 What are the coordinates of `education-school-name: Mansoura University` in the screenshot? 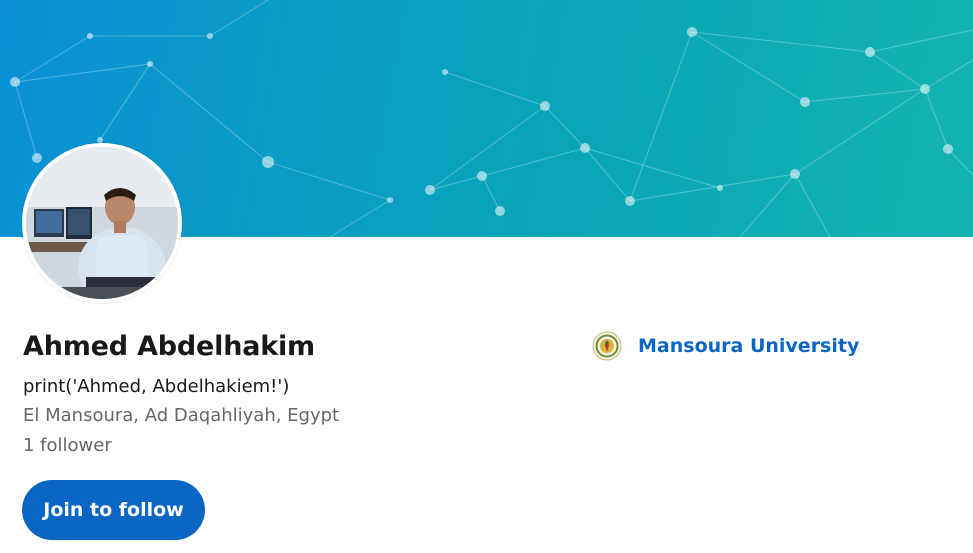 It's located at (748, 346).